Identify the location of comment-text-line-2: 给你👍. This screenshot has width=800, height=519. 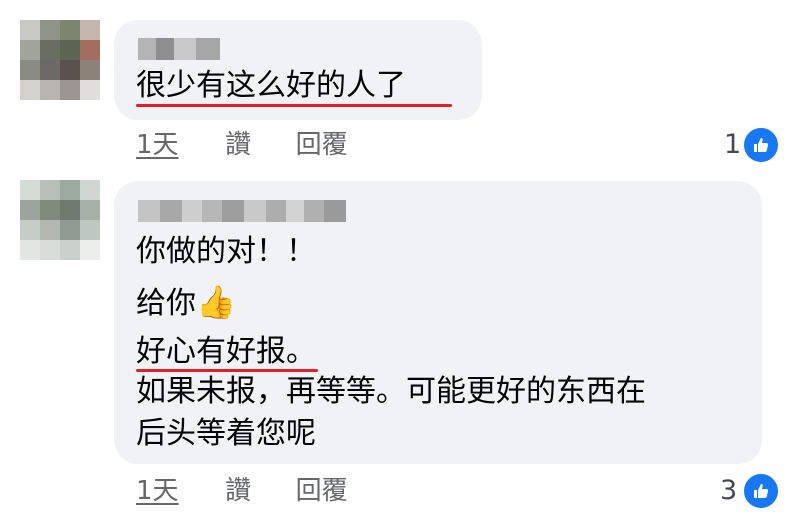
(186, 302).